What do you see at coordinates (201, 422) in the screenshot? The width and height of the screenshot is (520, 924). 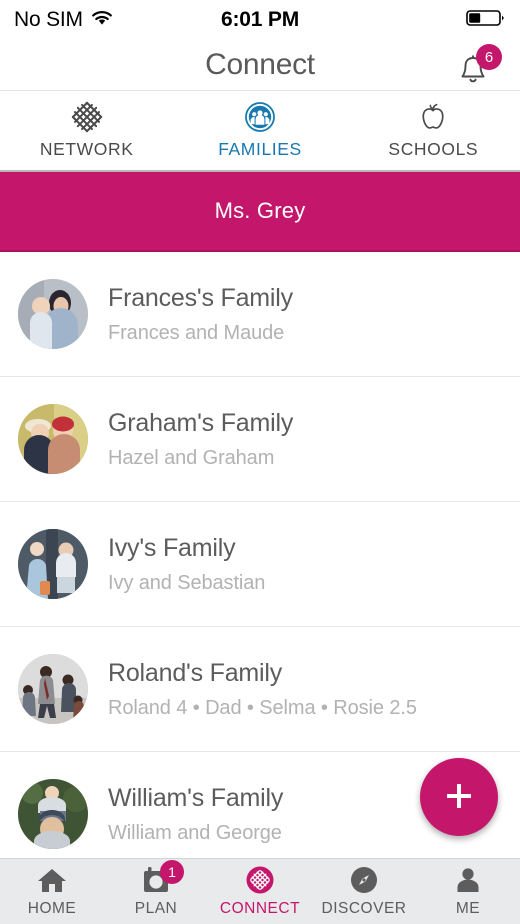 I see `family-title: Graham's Family` at bounding box center [201, 422].